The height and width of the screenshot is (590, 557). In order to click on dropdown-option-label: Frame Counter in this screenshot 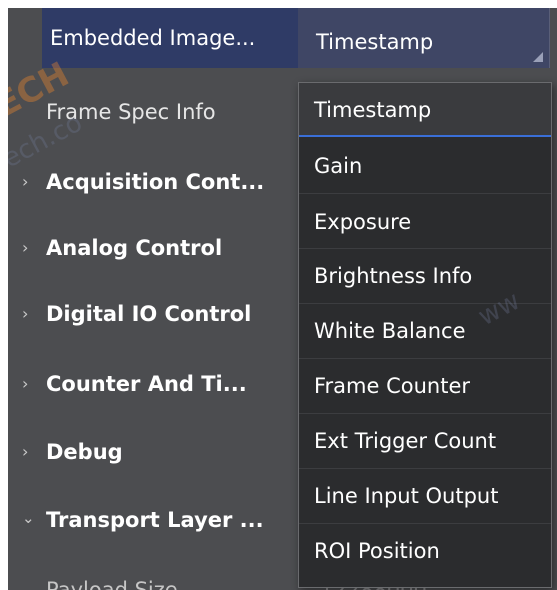, I will do `click(392, 386)`.